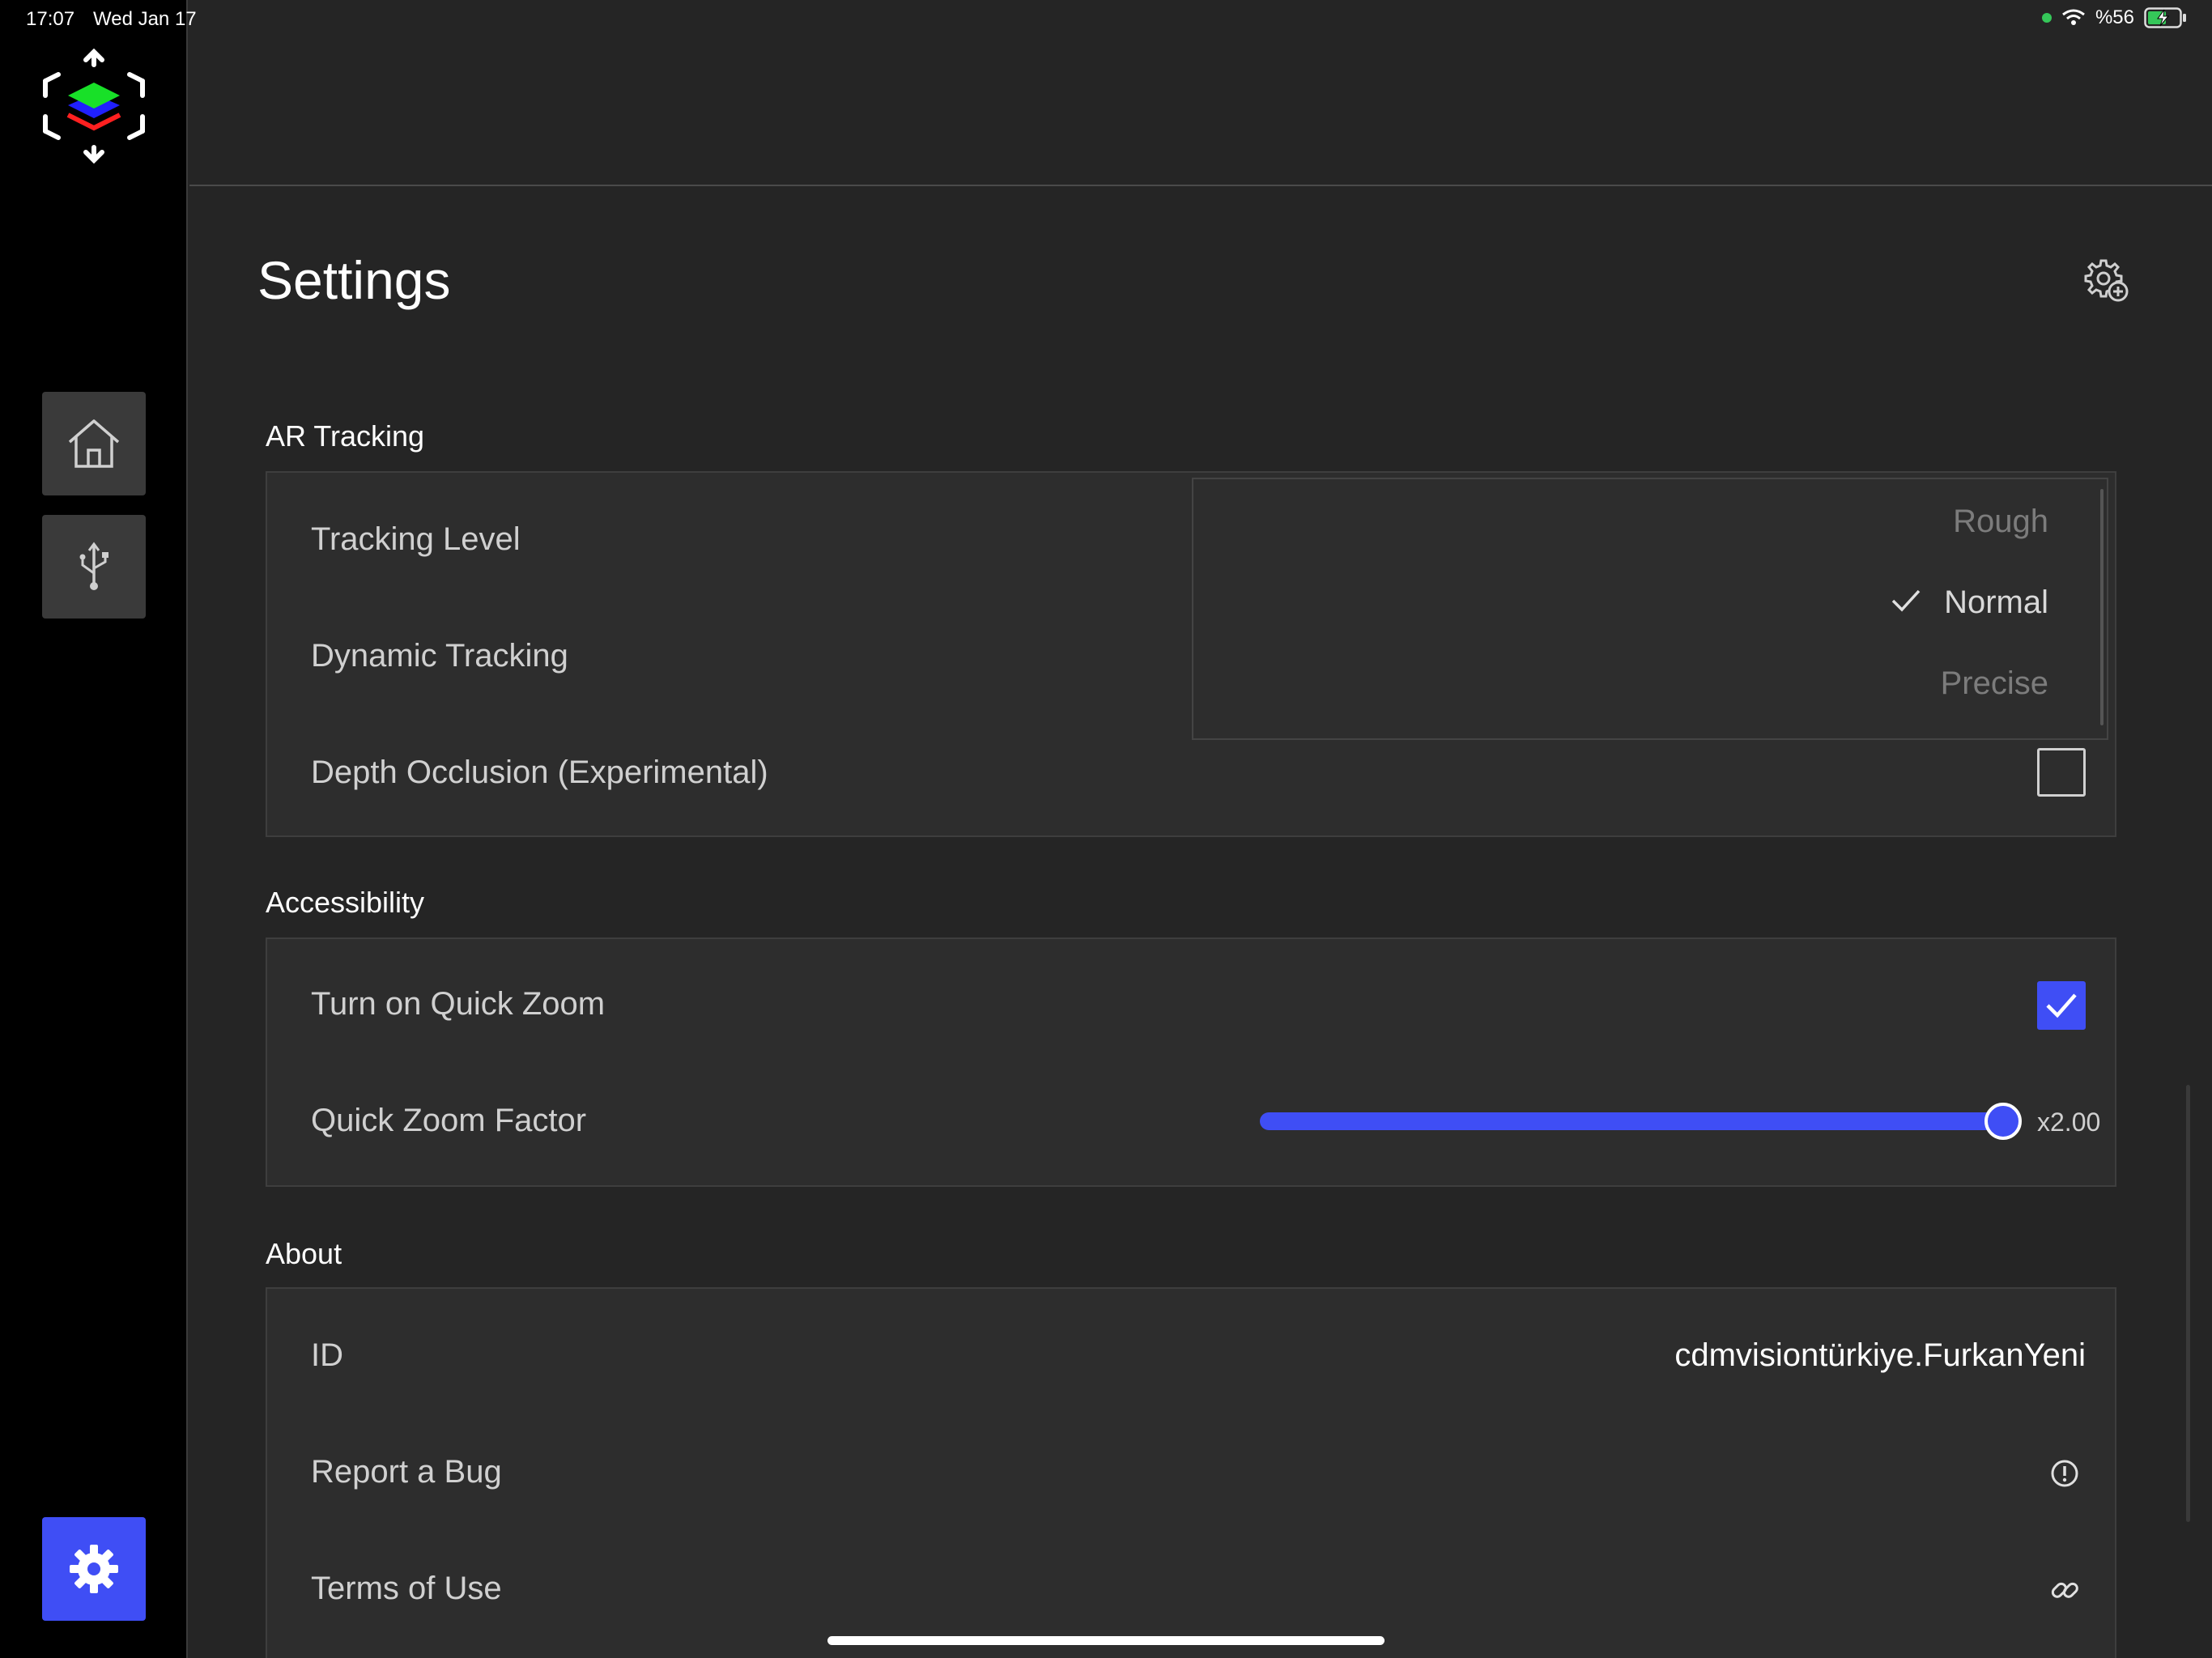  What do you see at coordinates (449, 1120) in the screenshot?
I see `quick-zoom-factor-label: Quick Zoom Factor` at bounding box center [449, 1120].